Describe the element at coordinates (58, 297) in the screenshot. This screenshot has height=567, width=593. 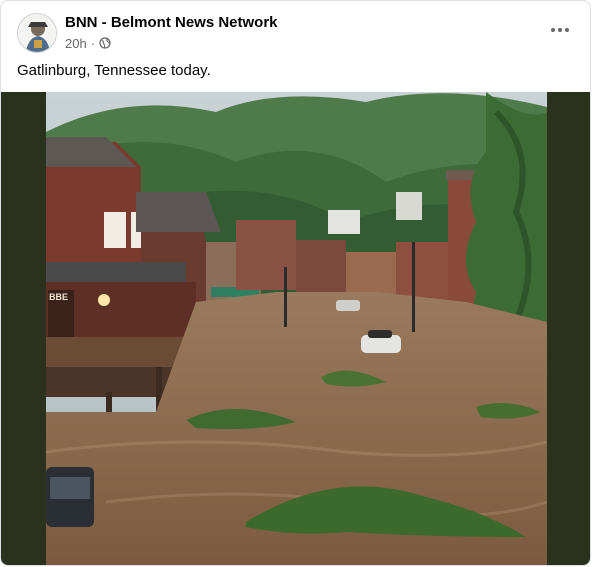
I see `shop-sign: BBE` at that location.